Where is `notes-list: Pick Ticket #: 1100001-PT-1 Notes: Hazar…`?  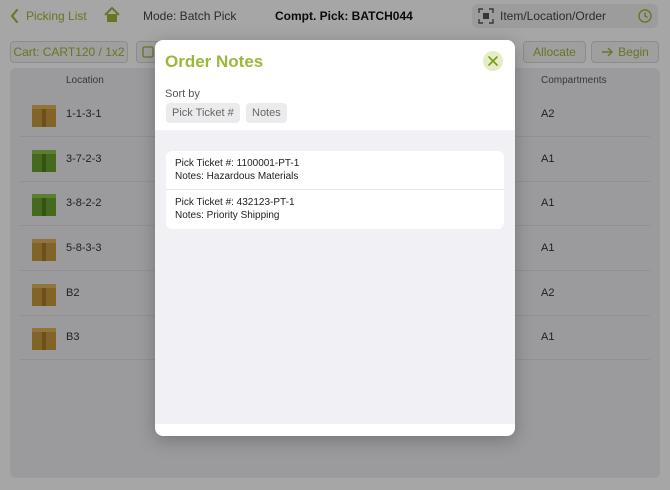
notes-list: Pick Ticket #: 1100001-PT-1 Notes: Hazar… is located at coordinates (335, 190).